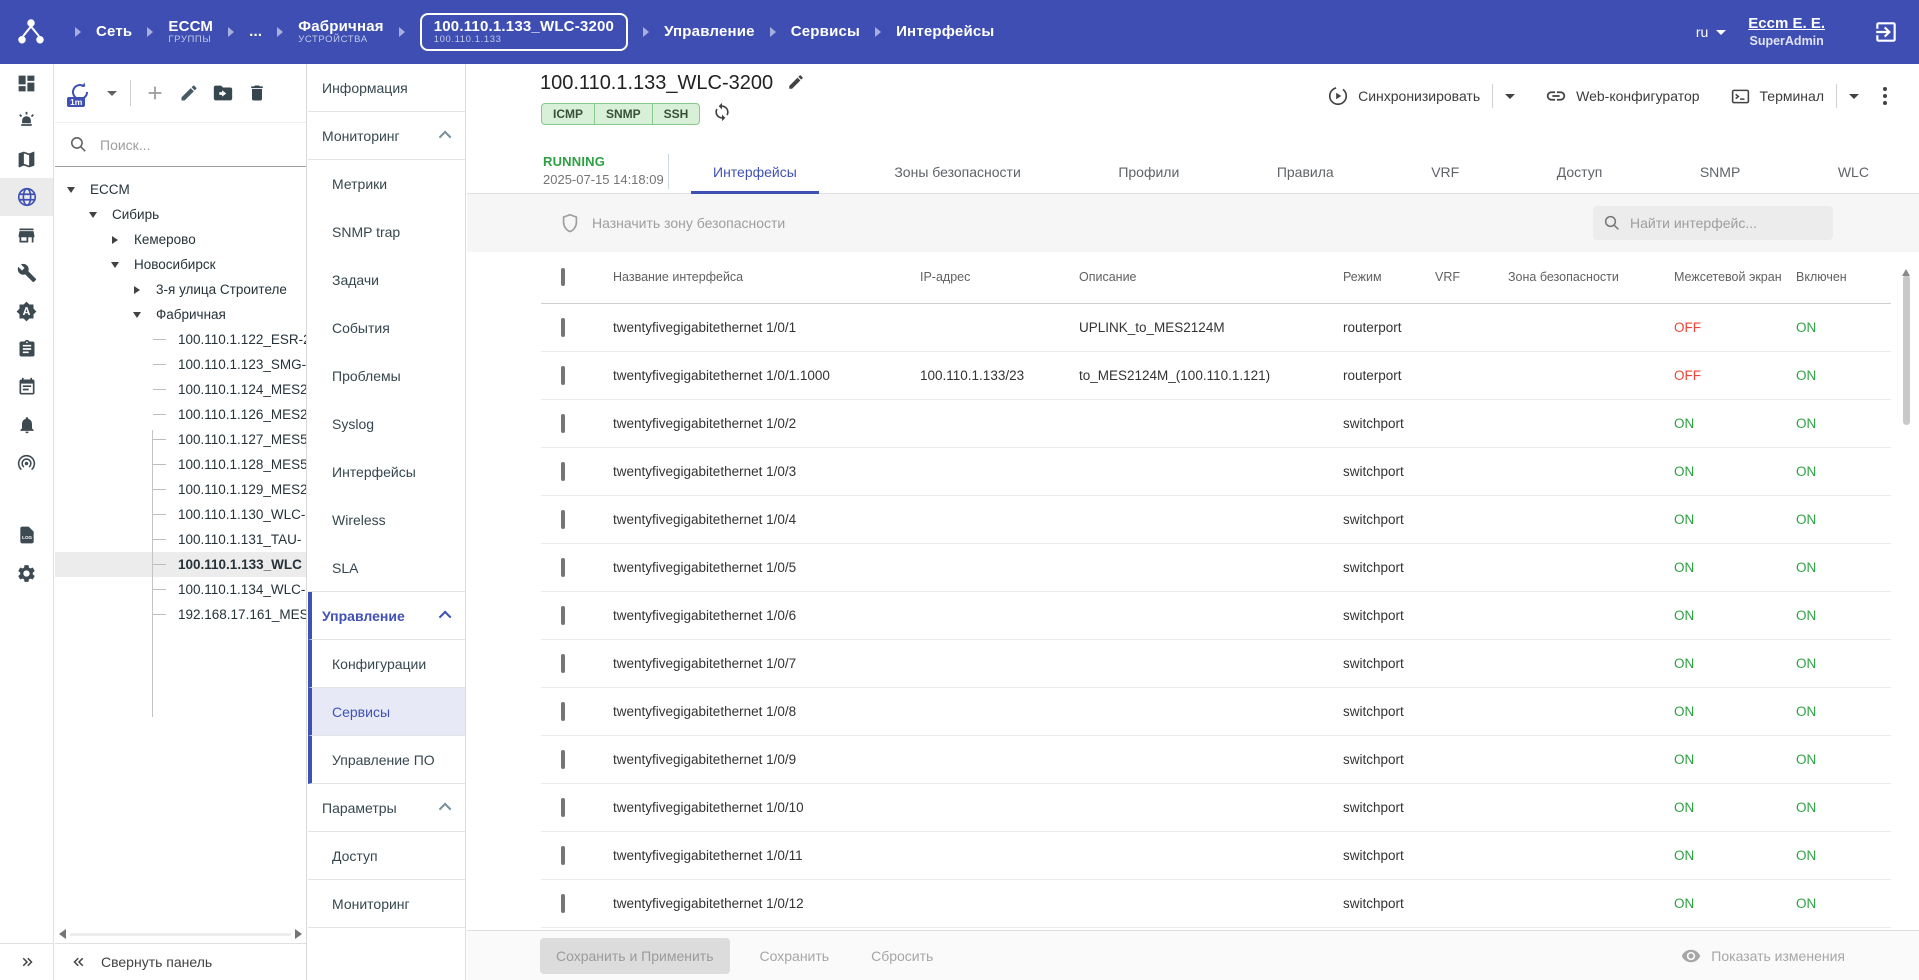 This screenshot has width=1919, height=980. I want to click on tree-node: 100.110.1.129_MES2, so click(180, 489).